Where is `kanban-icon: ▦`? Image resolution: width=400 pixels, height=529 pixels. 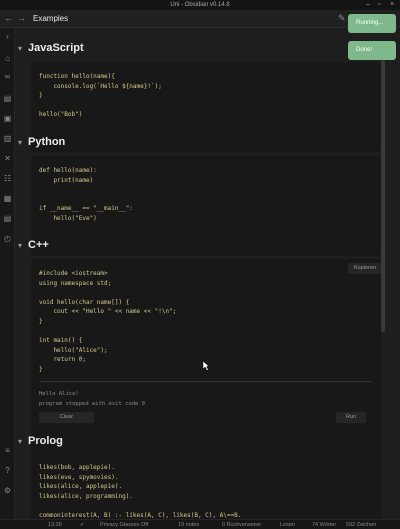 kanban-icon: ▦ is located at coordinates (7, 198).